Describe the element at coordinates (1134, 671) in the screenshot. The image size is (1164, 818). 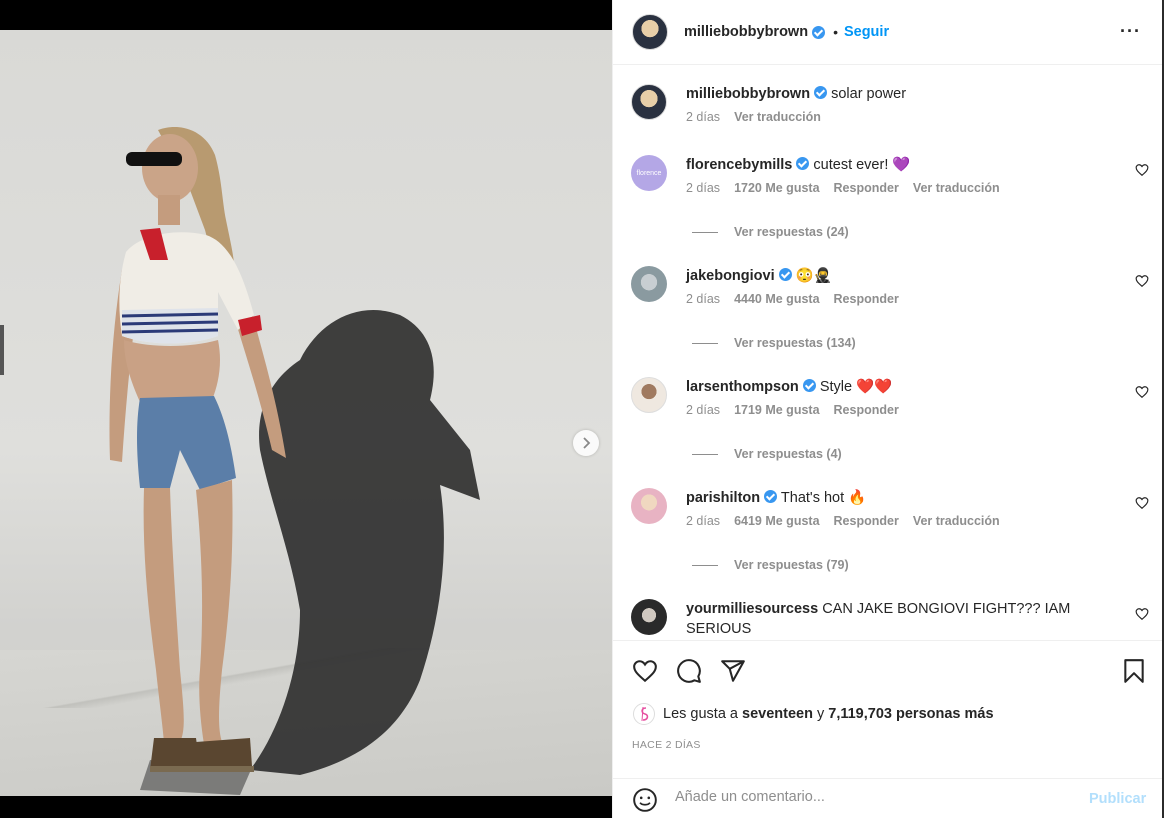
I see `bookmark-icon` at that location.